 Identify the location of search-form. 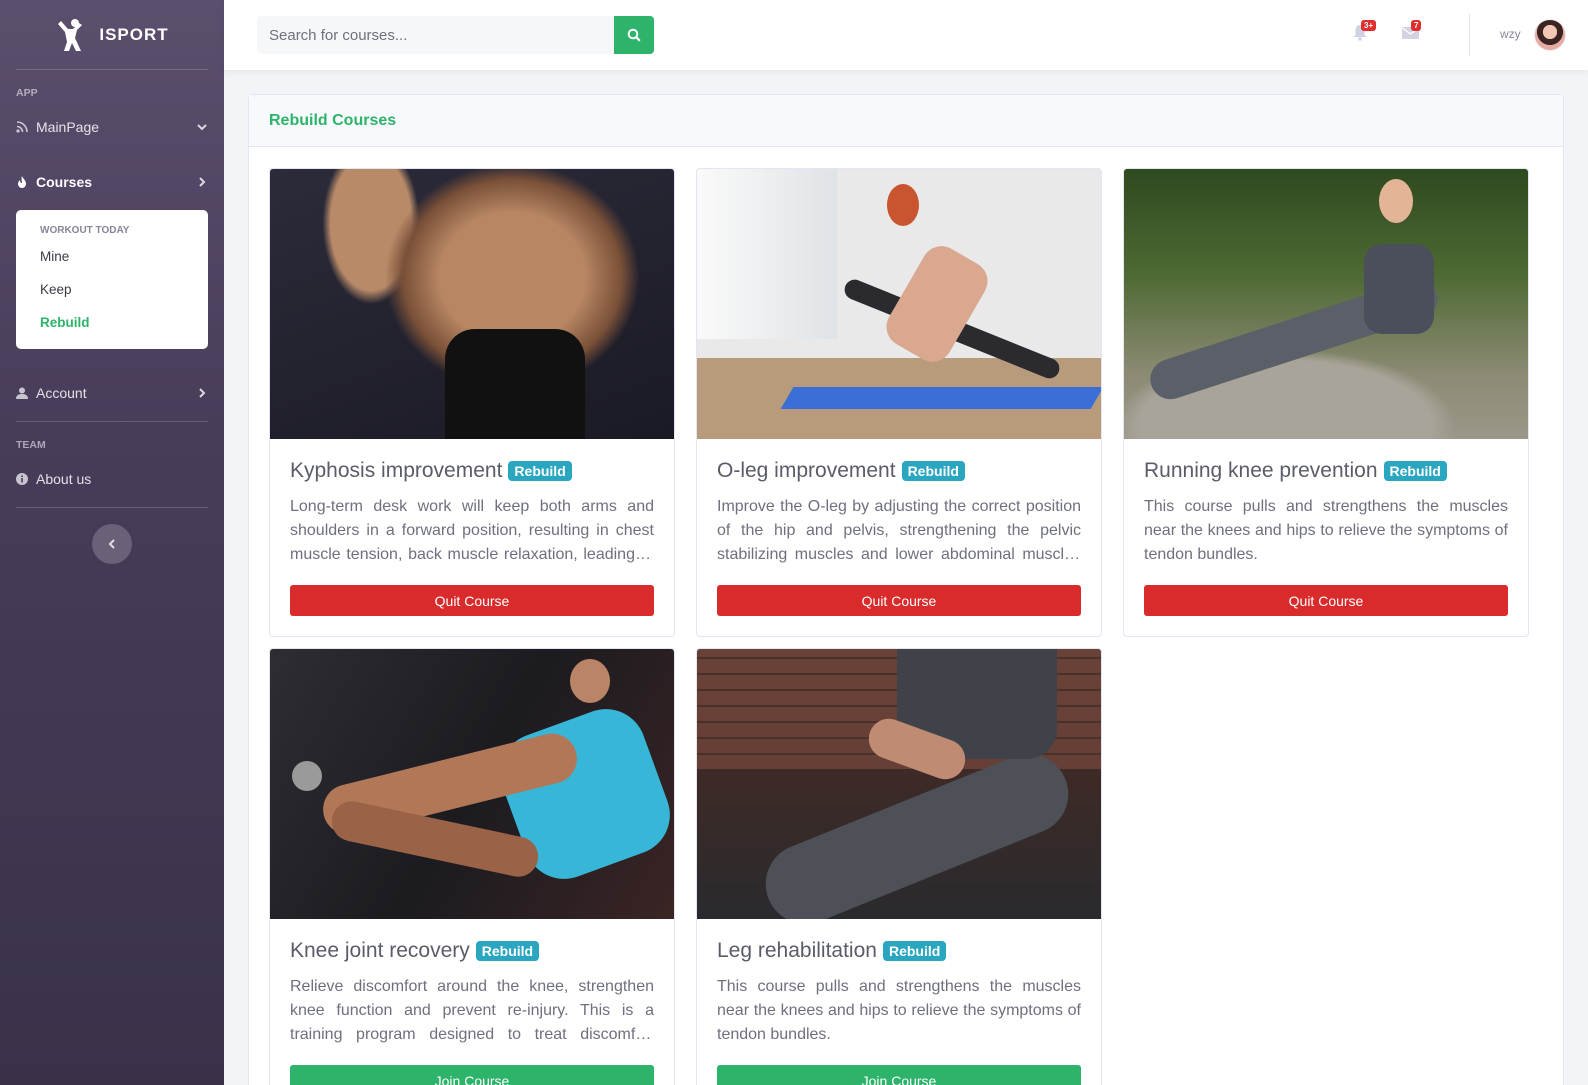
(455, 35).